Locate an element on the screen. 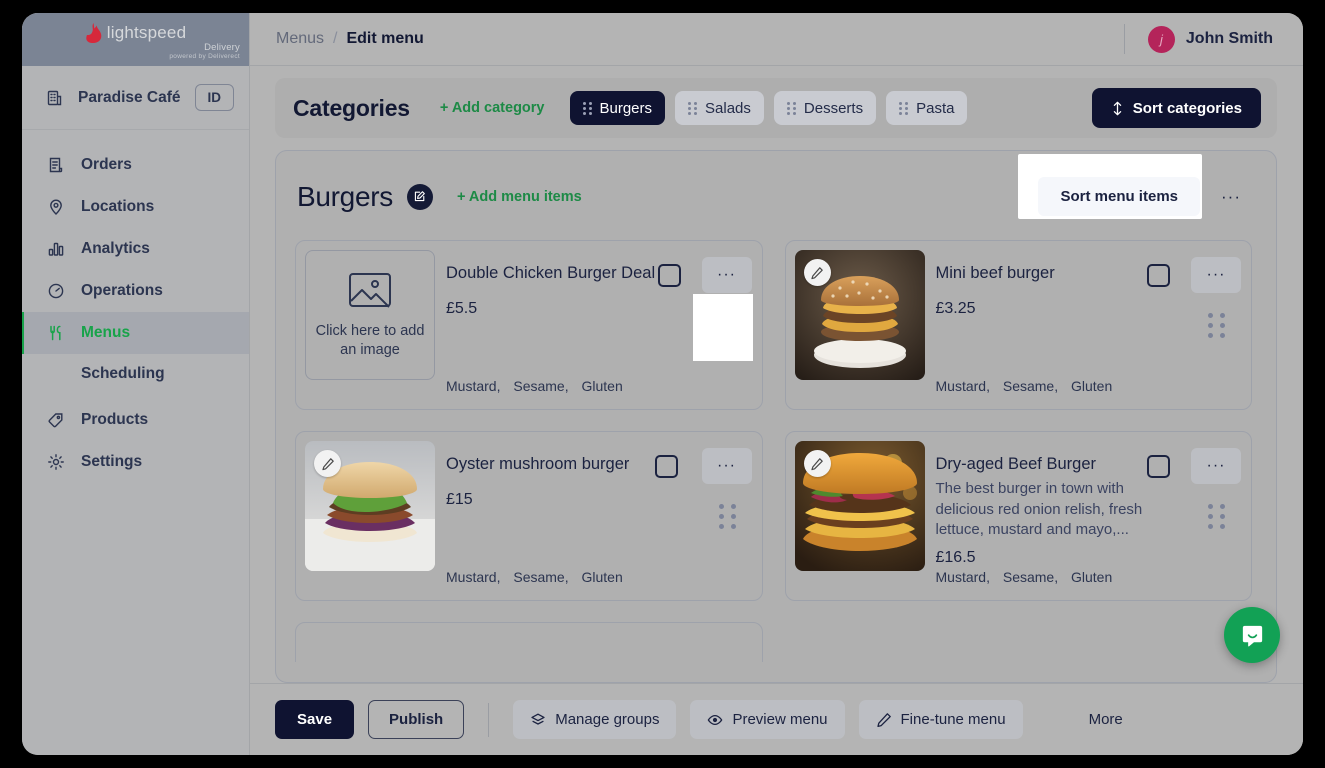 The height and width of the screenshot is (768, 1325). category-more-button: ··· is located at coordinates (1231, 197).